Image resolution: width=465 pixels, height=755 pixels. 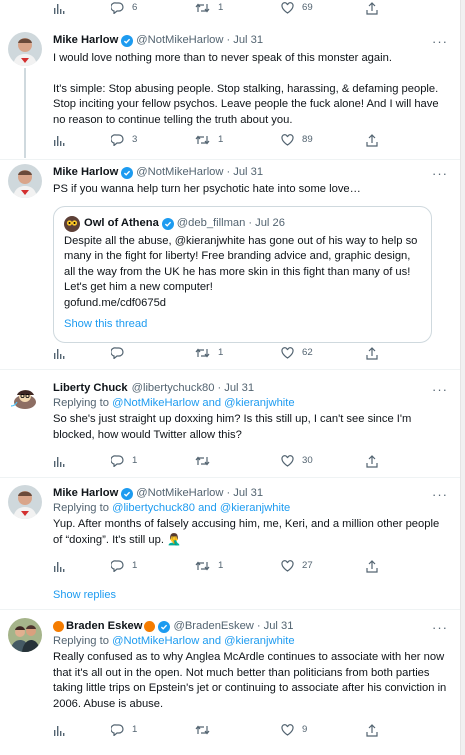 What do you see at coordinates (270, 223) in the screenshot?
I see `quoted-date: Jul 26` at bounding box center [270, 223].